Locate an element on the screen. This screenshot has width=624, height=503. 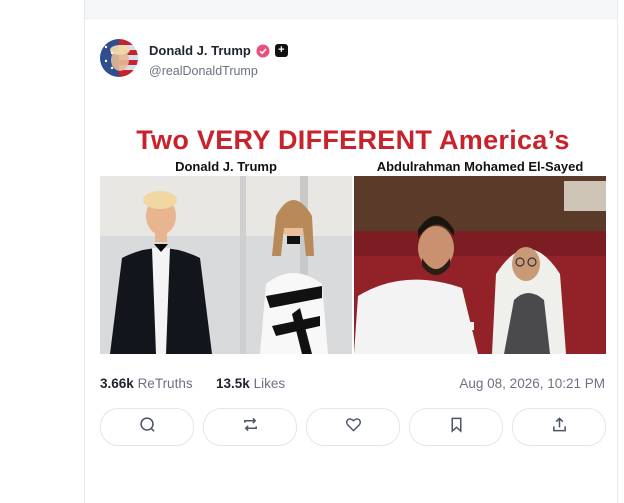
author-name: Donald J. Trump is located at coordinates (200, 50).